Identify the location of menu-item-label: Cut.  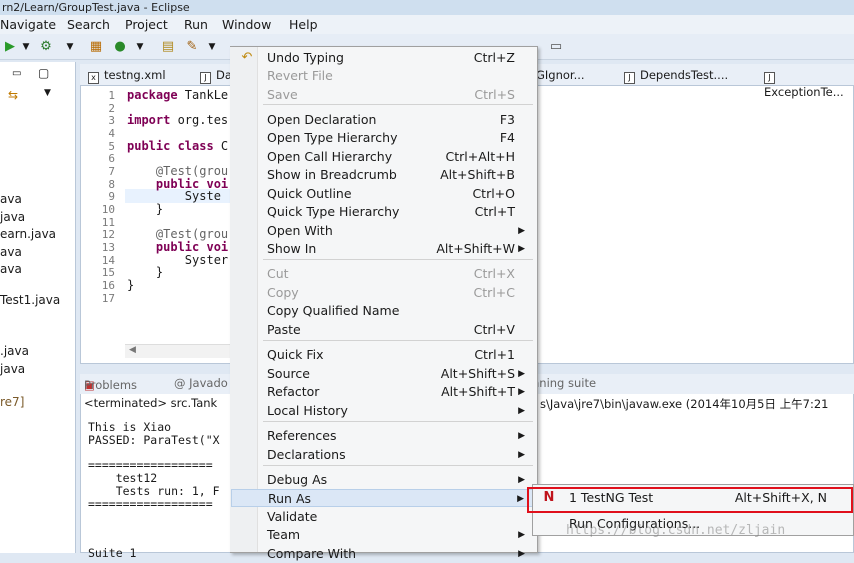
(278, 273).